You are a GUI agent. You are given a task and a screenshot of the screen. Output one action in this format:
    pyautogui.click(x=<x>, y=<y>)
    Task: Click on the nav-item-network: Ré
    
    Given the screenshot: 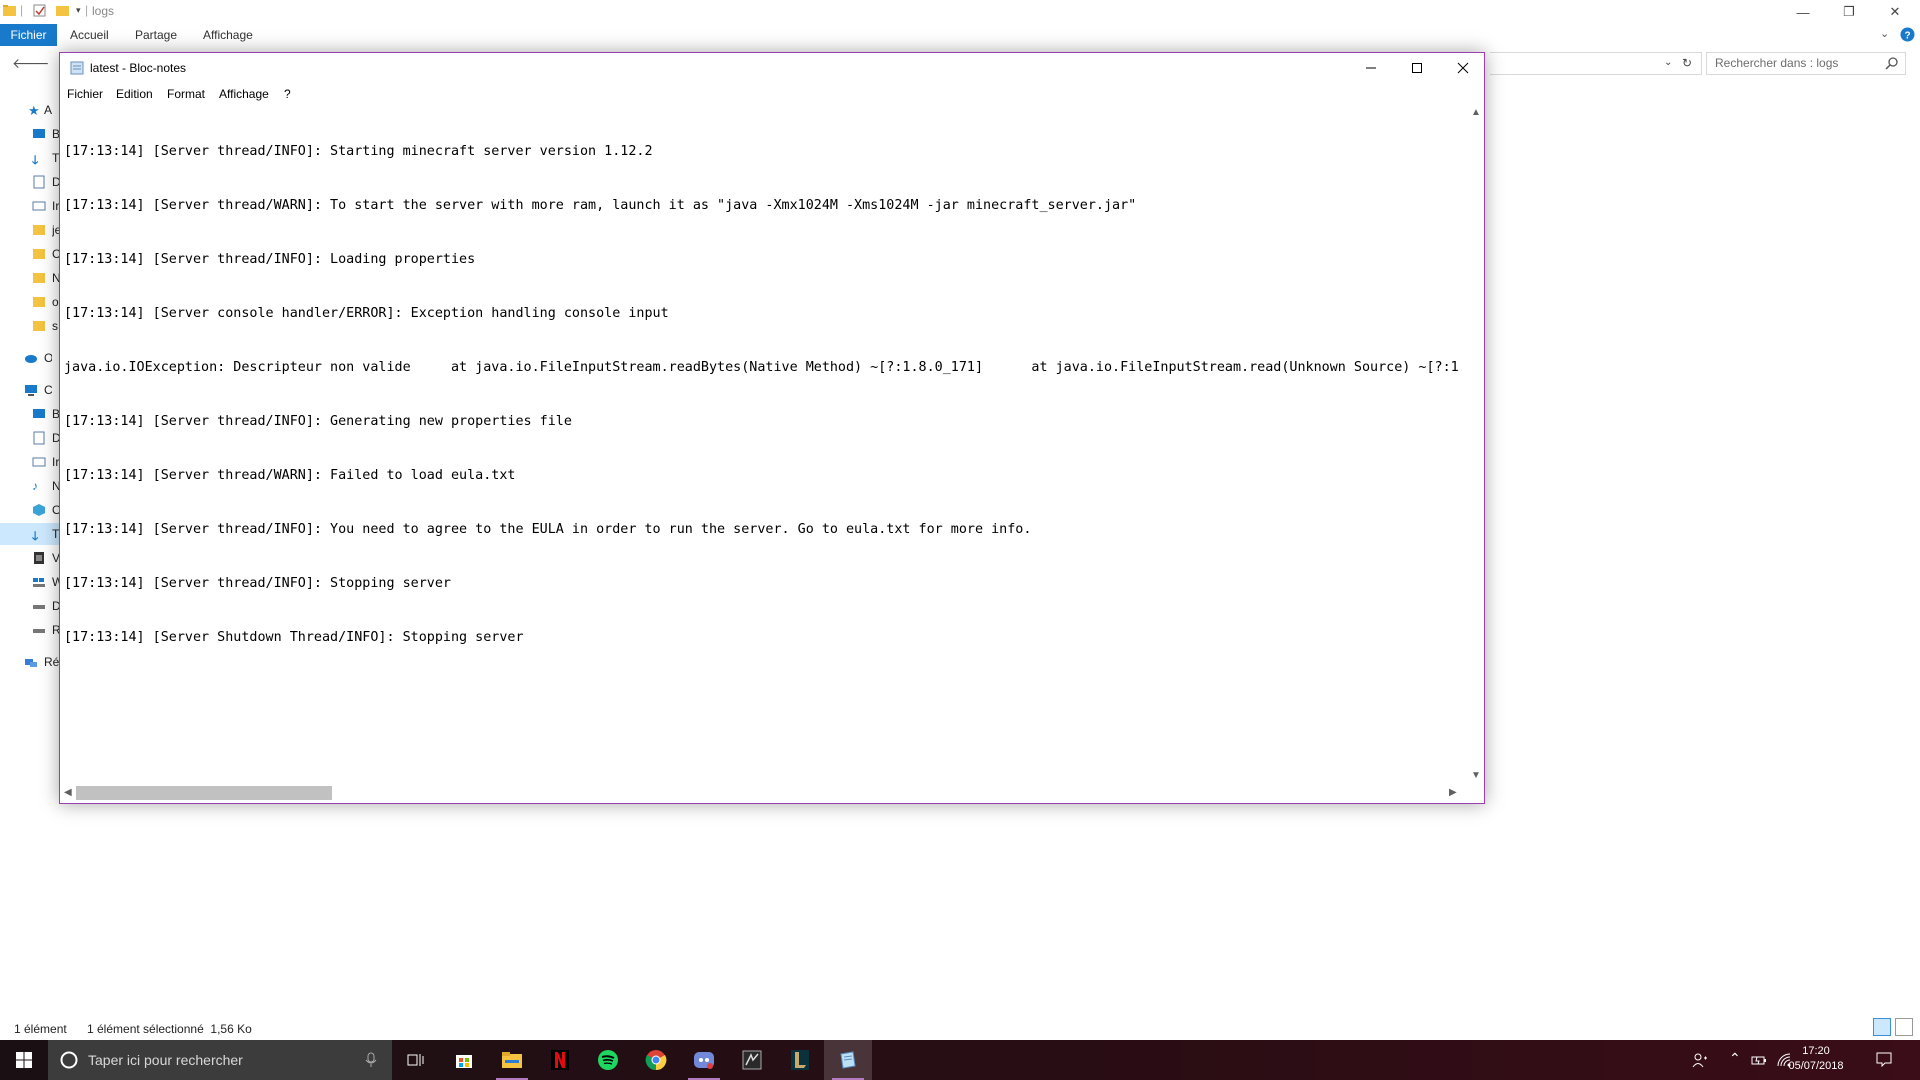 What is the action you would take?
    pyautogui.click(x=30, y=662)
    